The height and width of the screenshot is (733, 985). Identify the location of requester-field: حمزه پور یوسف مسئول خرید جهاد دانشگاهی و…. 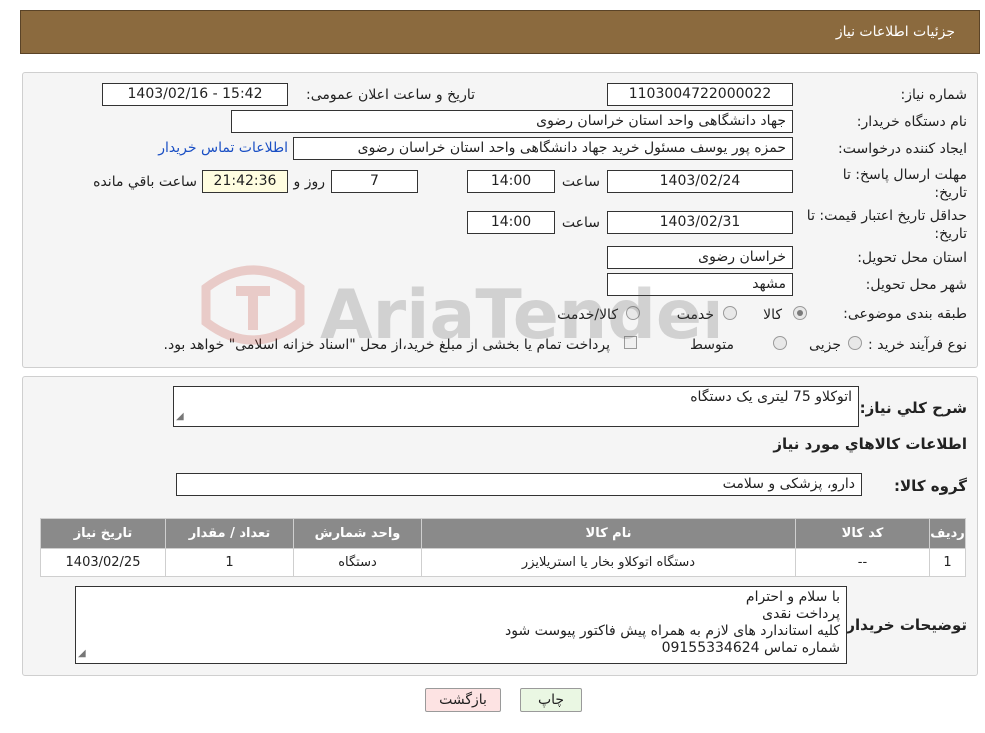
(543, 148).